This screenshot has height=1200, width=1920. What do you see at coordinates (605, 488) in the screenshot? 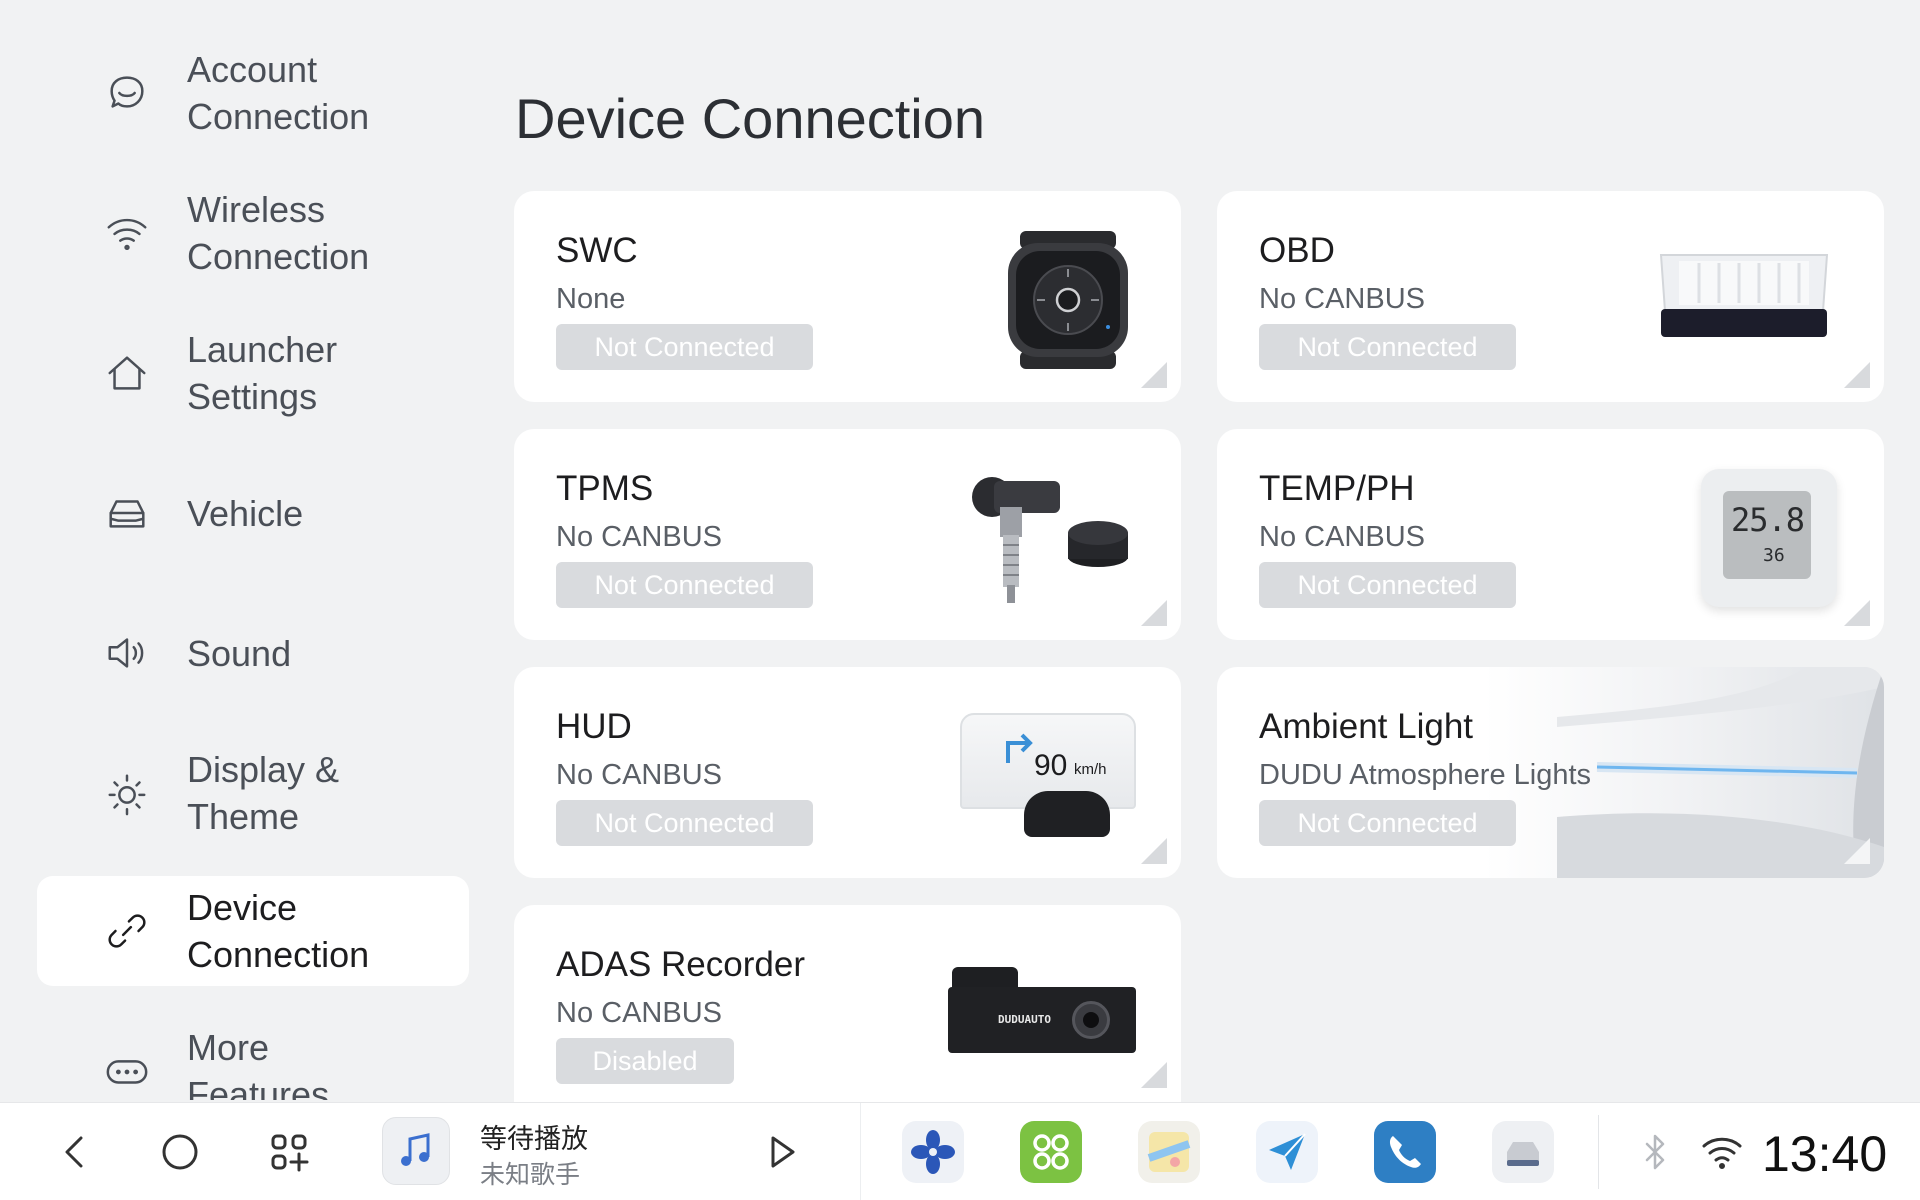
I see `card-title: TPMS` at bounding box center [605, 488].